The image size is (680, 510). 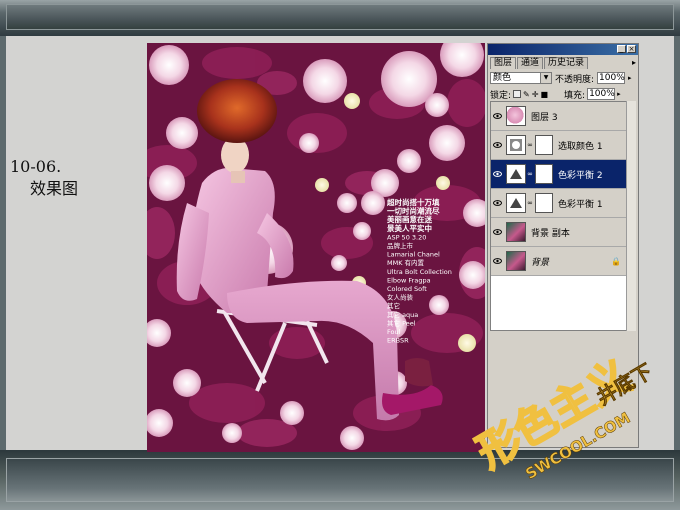 What do you see at coordinates (634, 62) in the screenshot?
I see `palette-menu-icon: ▸` at bounding box center [634, 62].